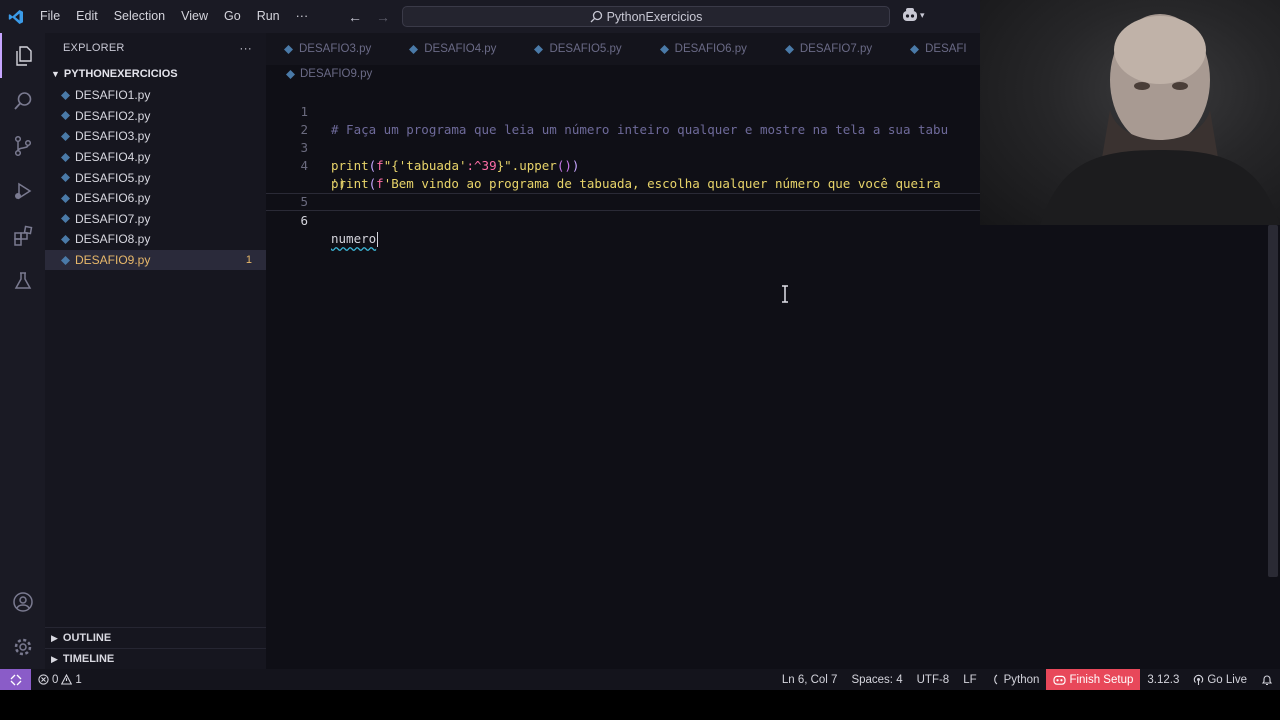 Image resolution: width=1280 pixels, height=720 pixels. I want to click on outline-section: ▶ OUTLINE, so click(155, 637).